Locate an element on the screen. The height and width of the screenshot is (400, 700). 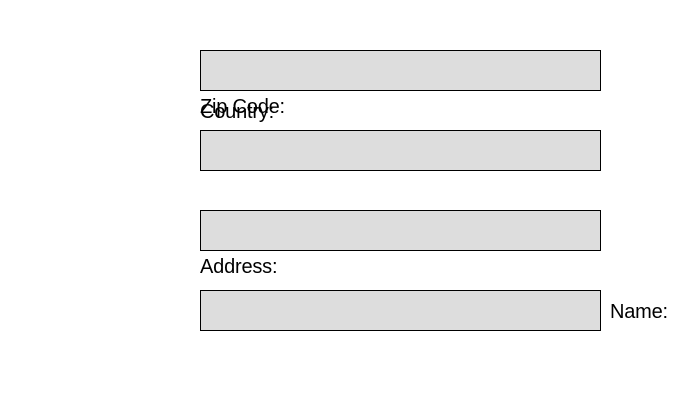
country-label: Country: is located at coordinates (237, 112).